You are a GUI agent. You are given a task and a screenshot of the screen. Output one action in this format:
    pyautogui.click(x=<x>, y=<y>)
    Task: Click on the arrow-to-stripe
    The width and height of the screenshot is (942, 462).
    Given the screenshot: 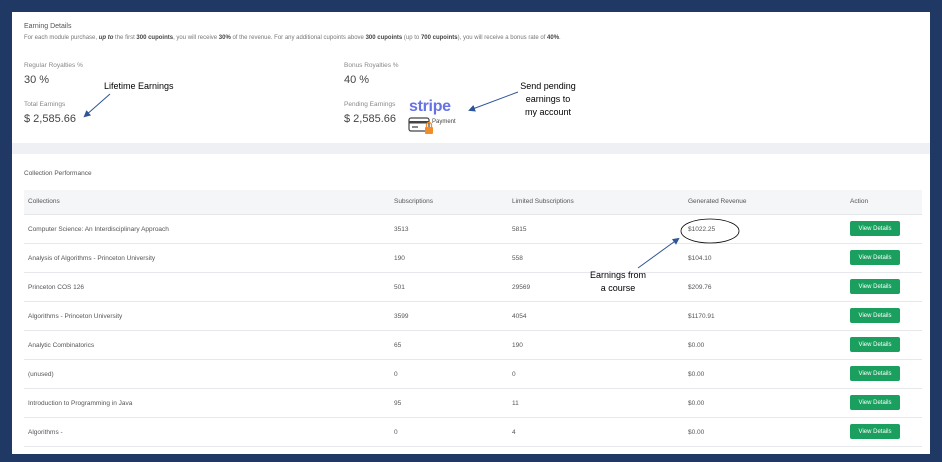 What is the action you would take?
    pyautogui.click(x=493, y=101)
    